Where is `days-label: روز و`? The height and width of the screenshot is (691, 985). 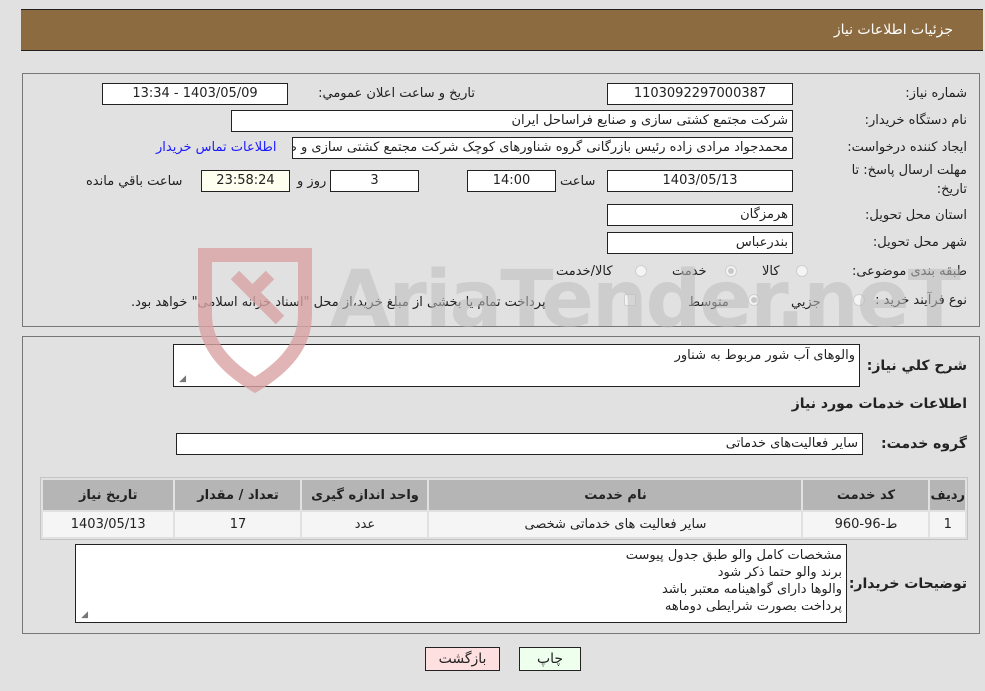 days-label: روز و is located at coordinates (312, 181).